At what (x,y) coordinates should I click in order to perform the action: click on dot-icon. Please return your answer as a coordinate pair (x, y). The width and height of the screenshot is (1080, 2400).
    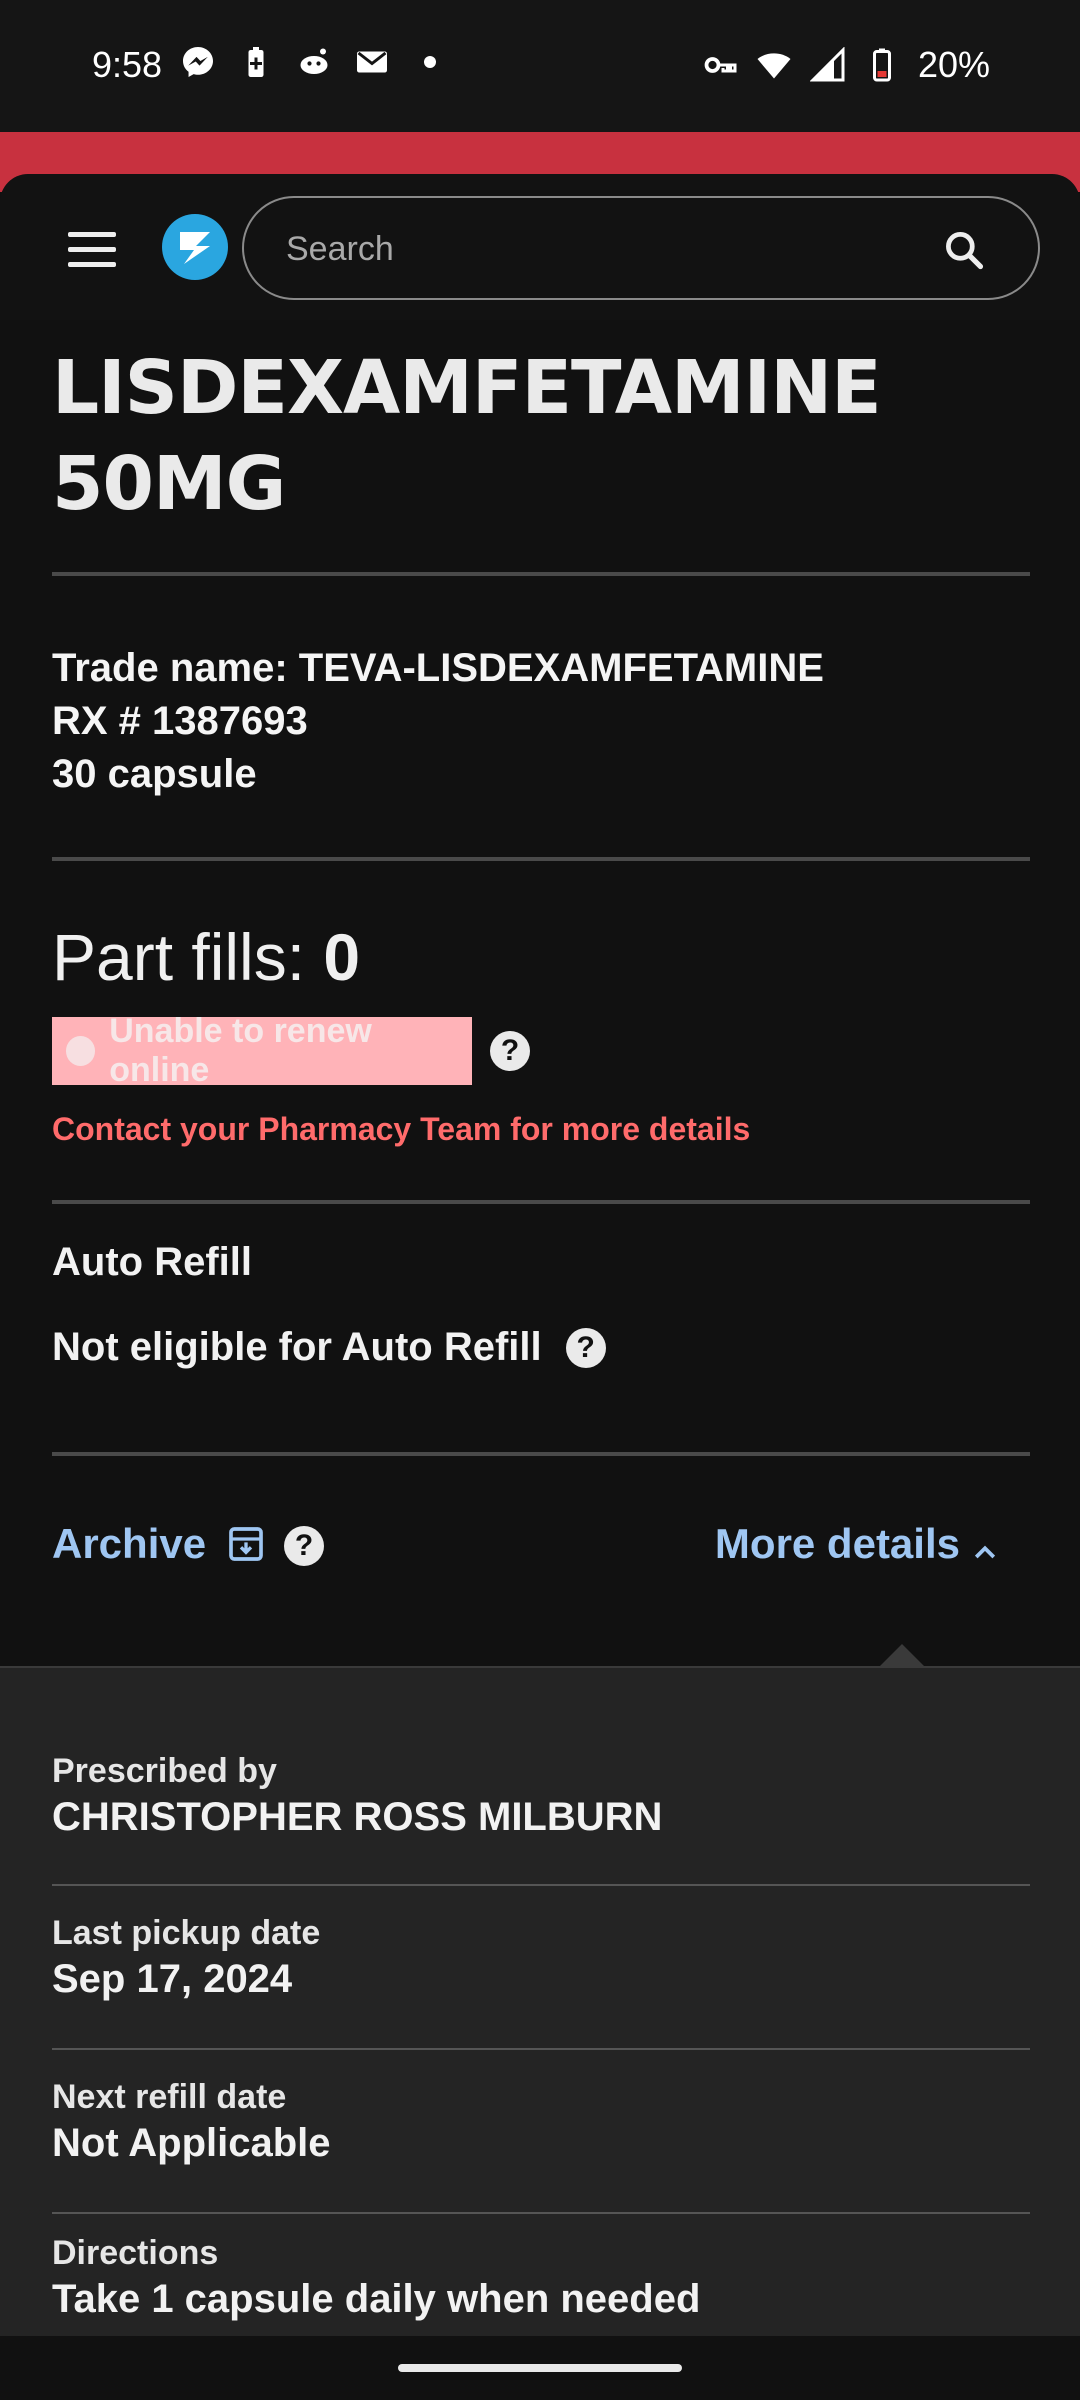
    Looking at the image, I should click on (430, 62).